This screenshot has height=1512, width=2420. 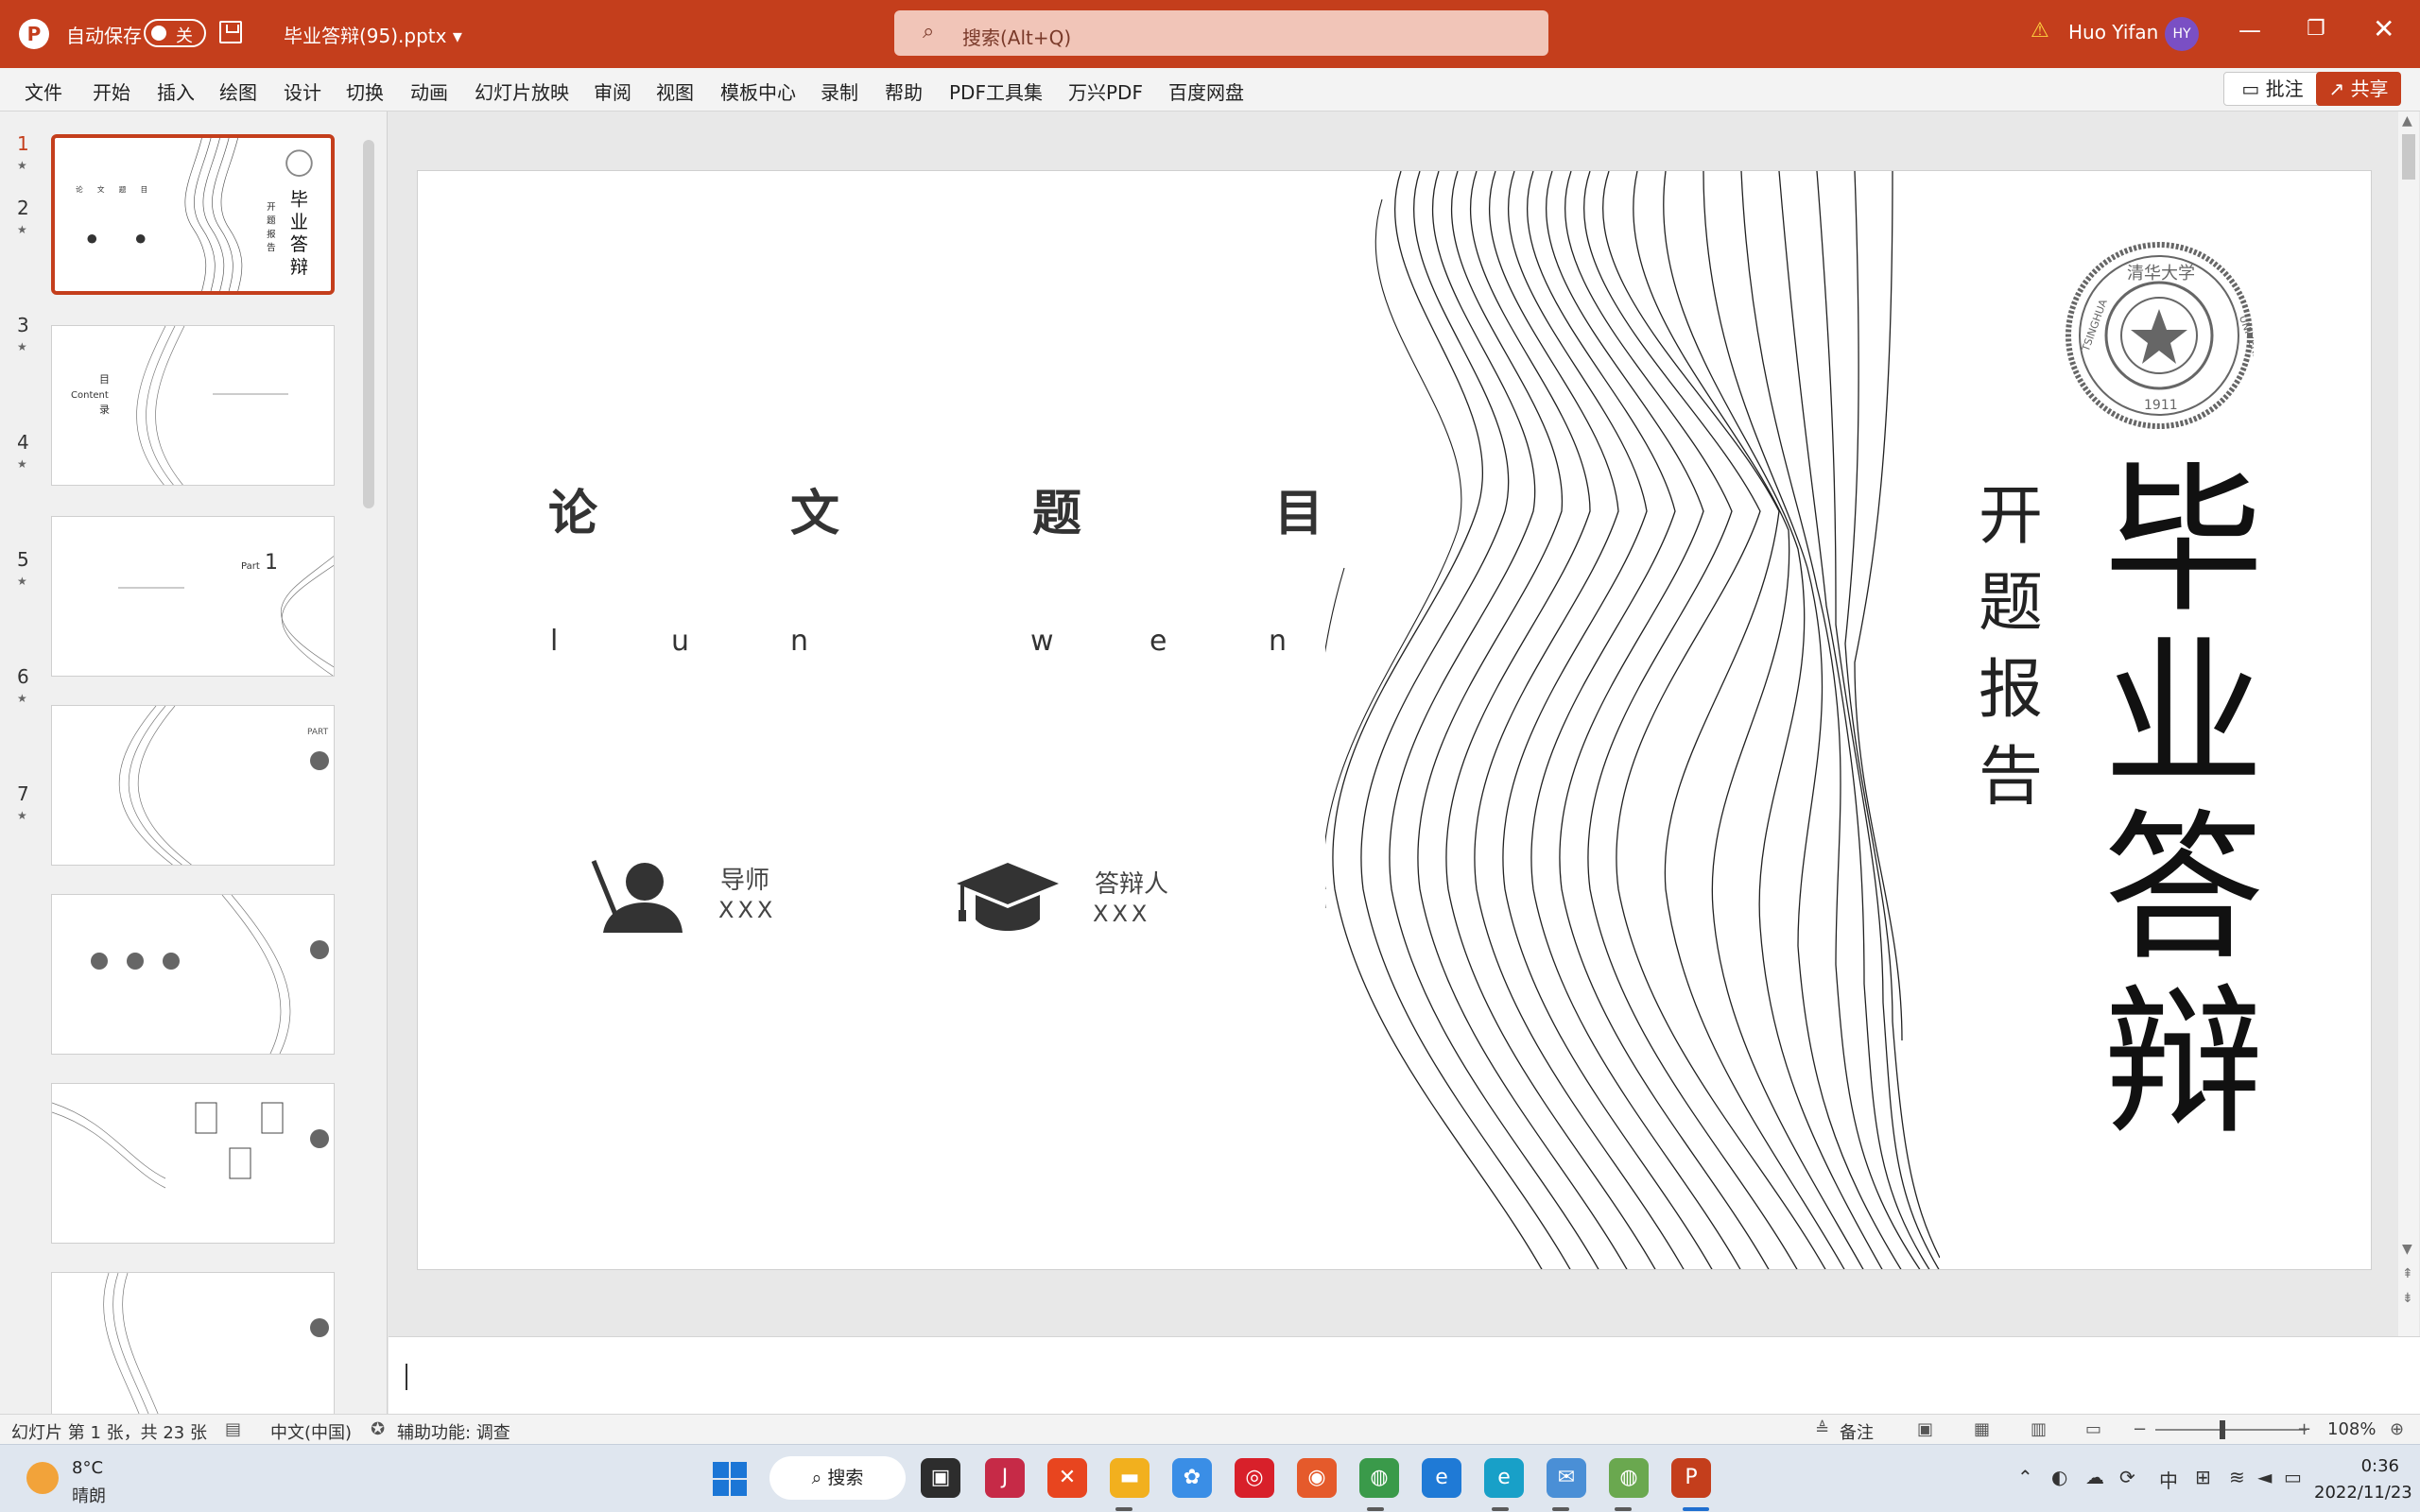 I want to click on pinyin-char: l, so click(x=554, y=641).